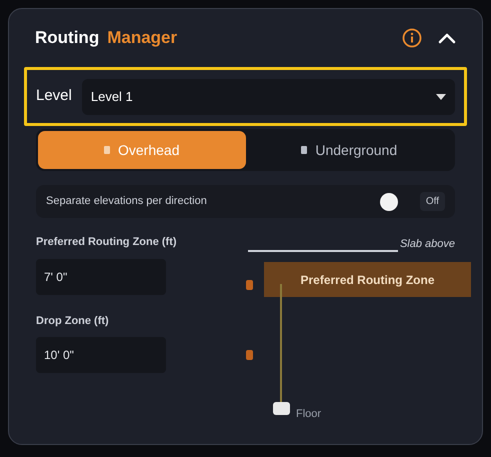 The image size is (491, 457). I want to click on panel-title-accent: Manager, so click(142, 38).